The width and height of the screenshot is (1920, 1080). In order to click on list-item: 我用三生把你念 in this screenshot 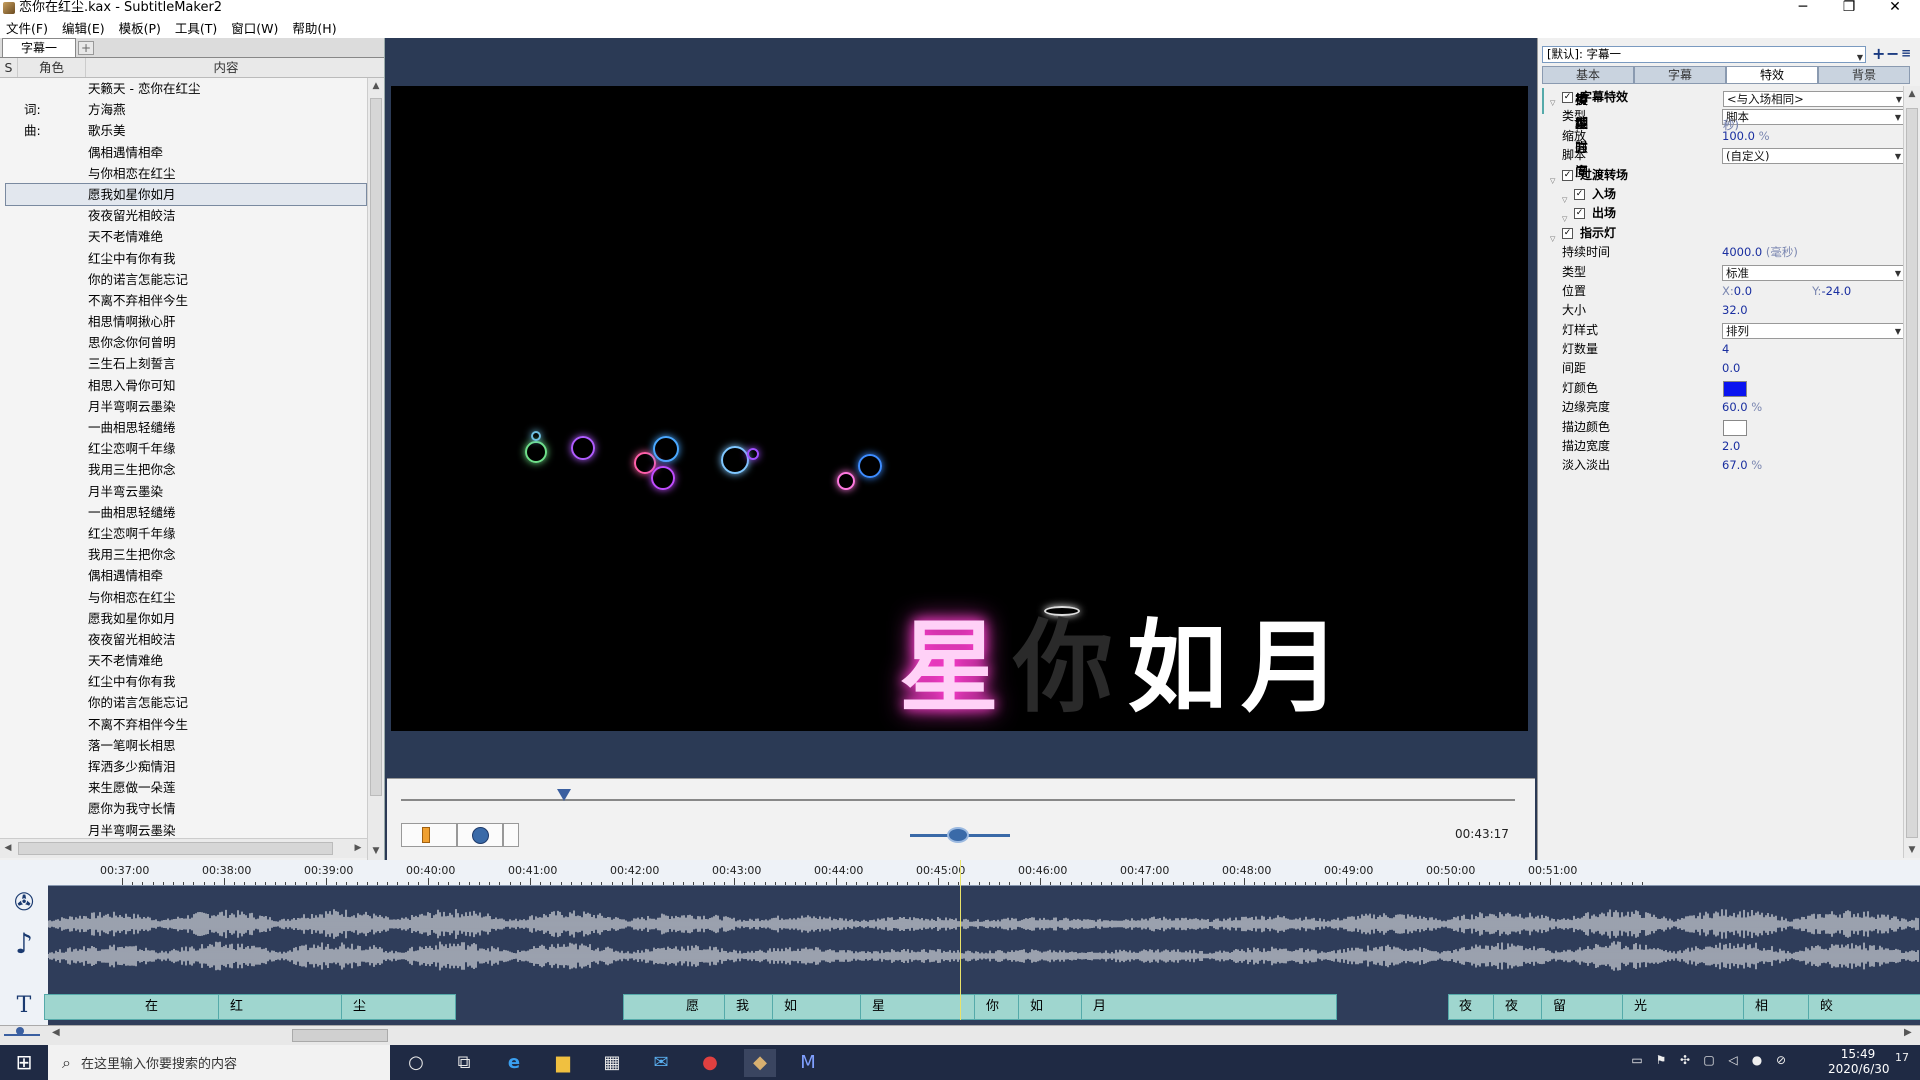, I will do `click(183, 469)`.